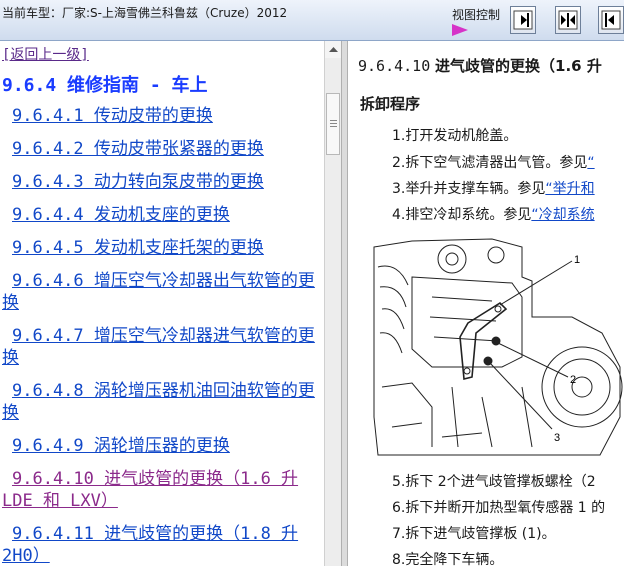  Describe the element at coordinates (312, 20) in the screenshot. I see `title-bar: 当前车型：厂家:S-上海雪佛兰科鲁兹（Cruze）2012 视图控制` at that location.